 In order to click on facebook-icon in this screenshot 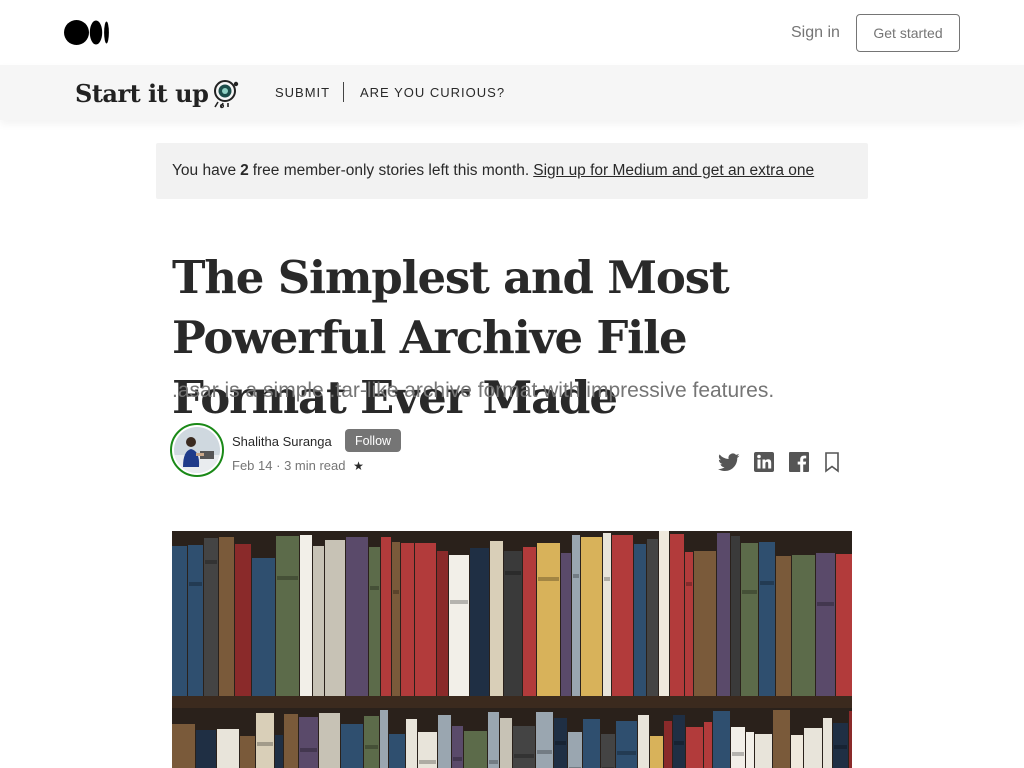, I will do `click(799, 462)`.